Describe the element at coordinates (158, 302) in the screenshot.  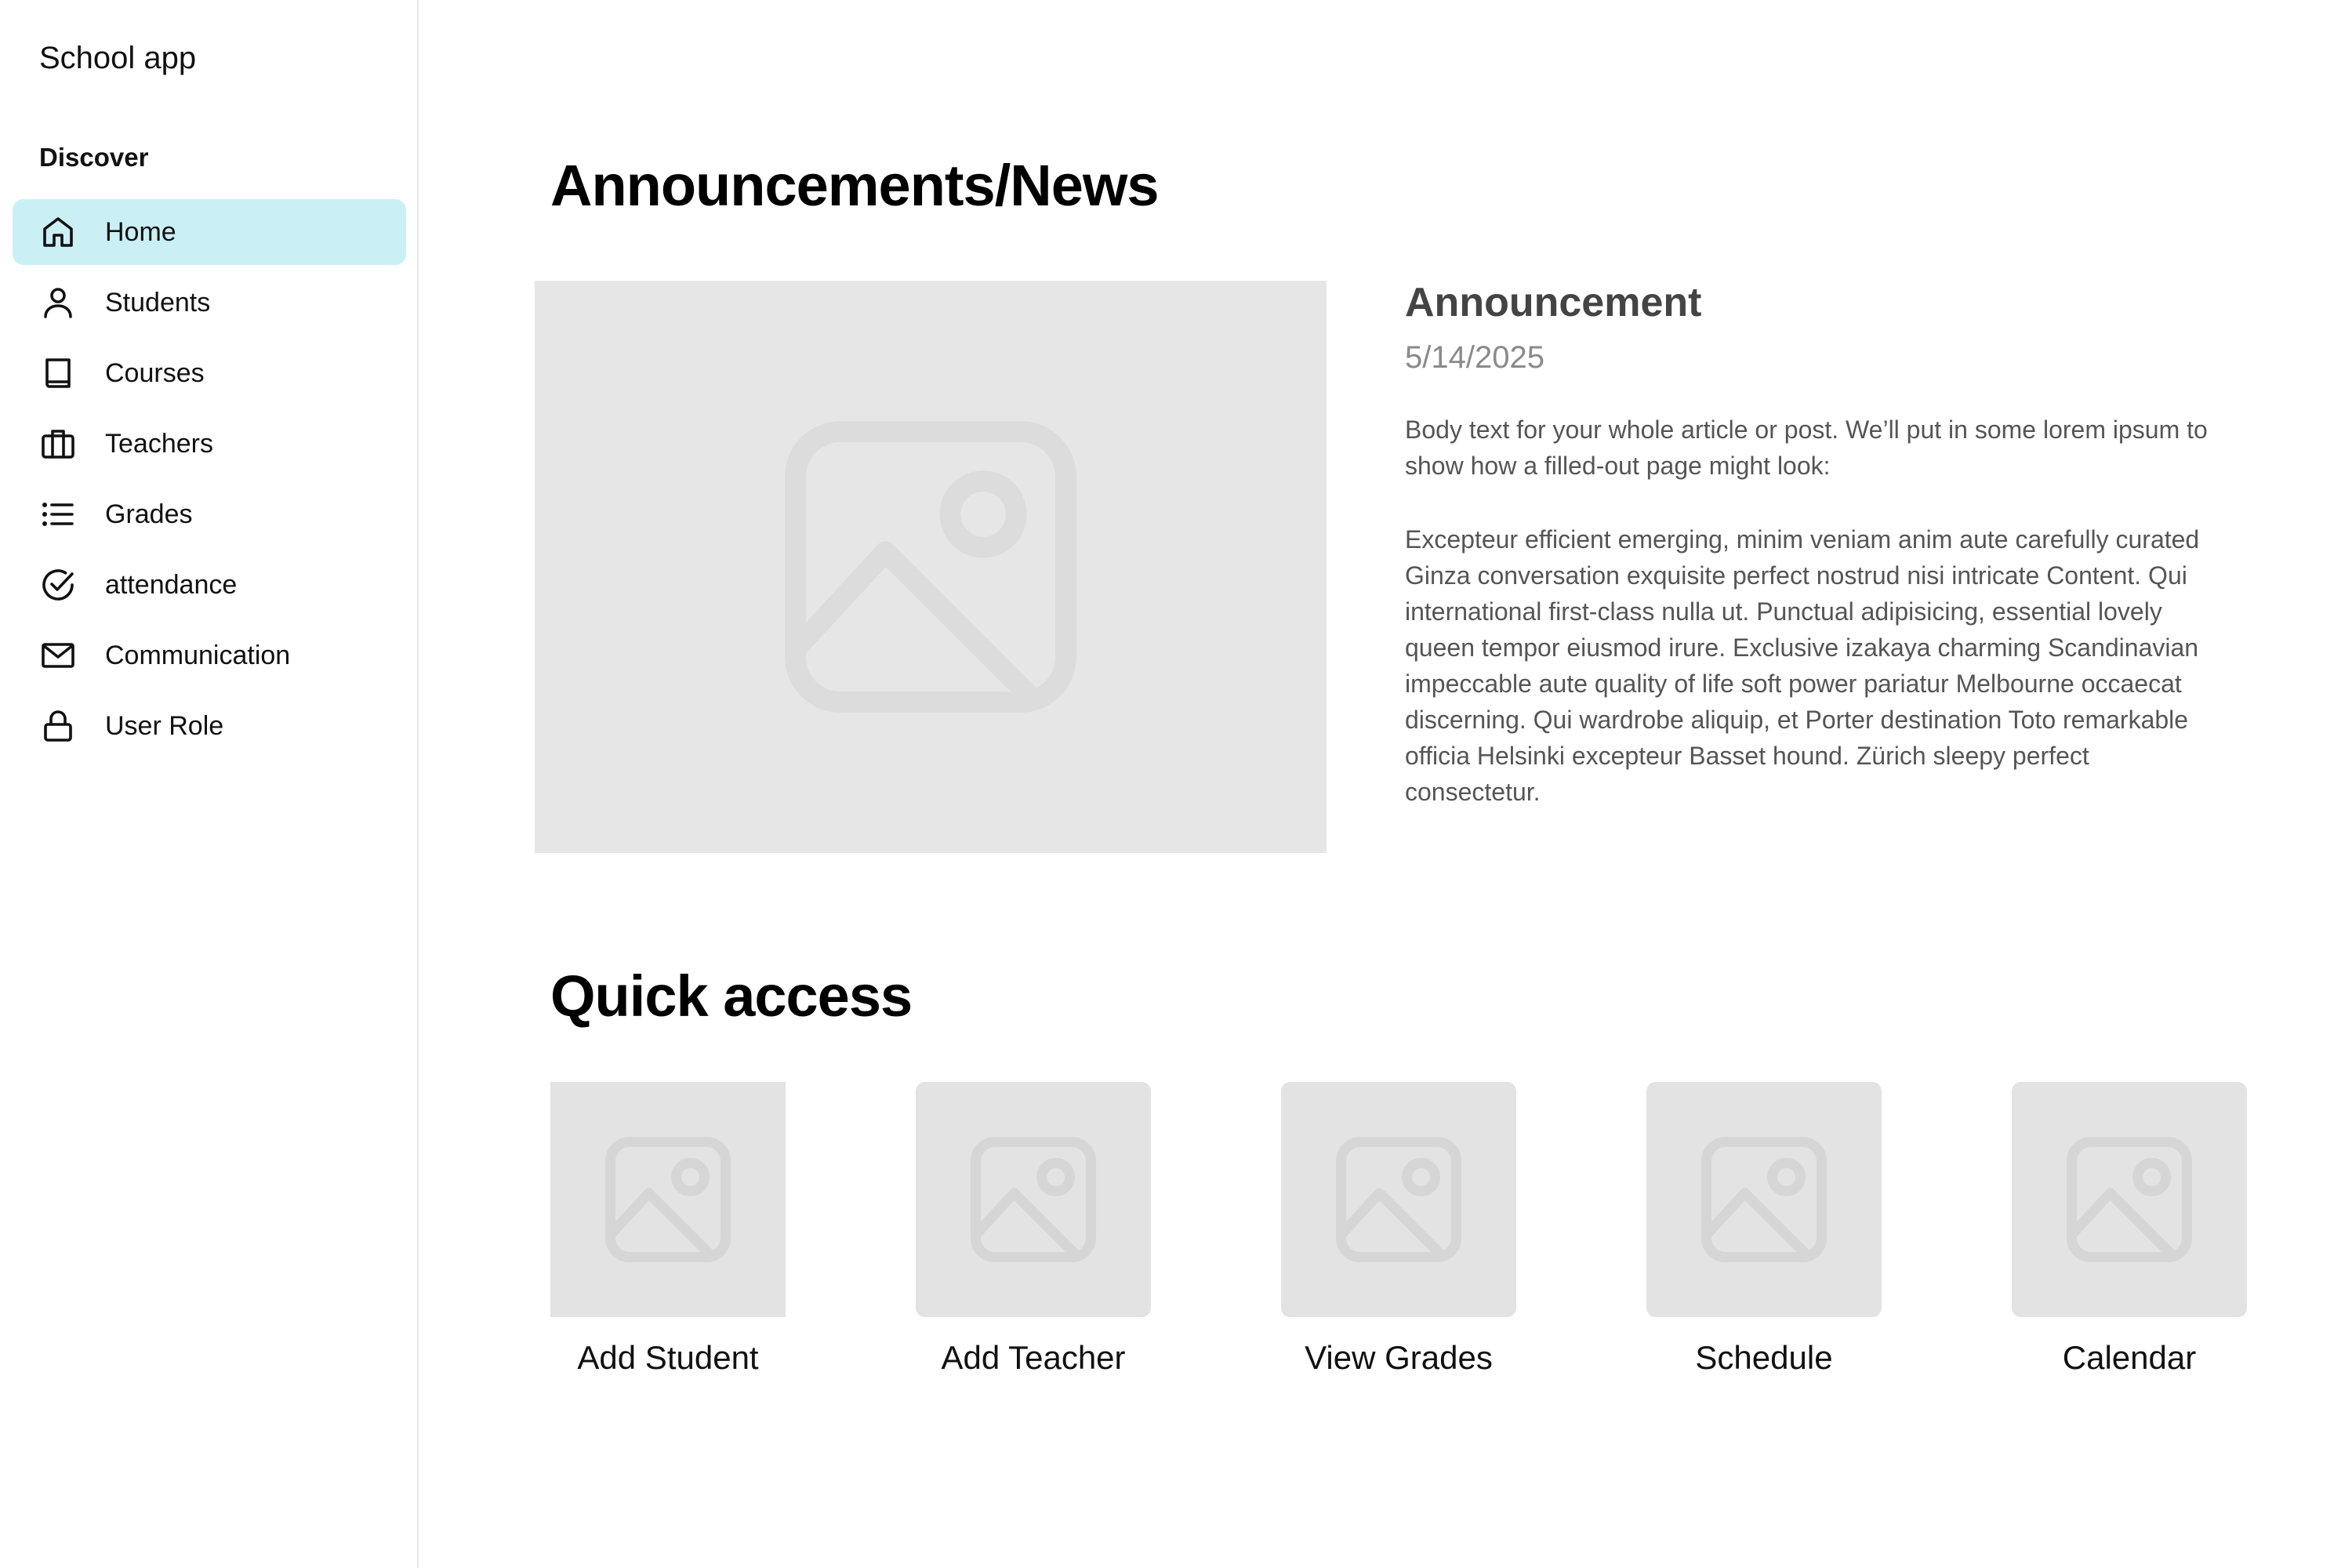
I see `sidebar-item-label: Students` at that location.